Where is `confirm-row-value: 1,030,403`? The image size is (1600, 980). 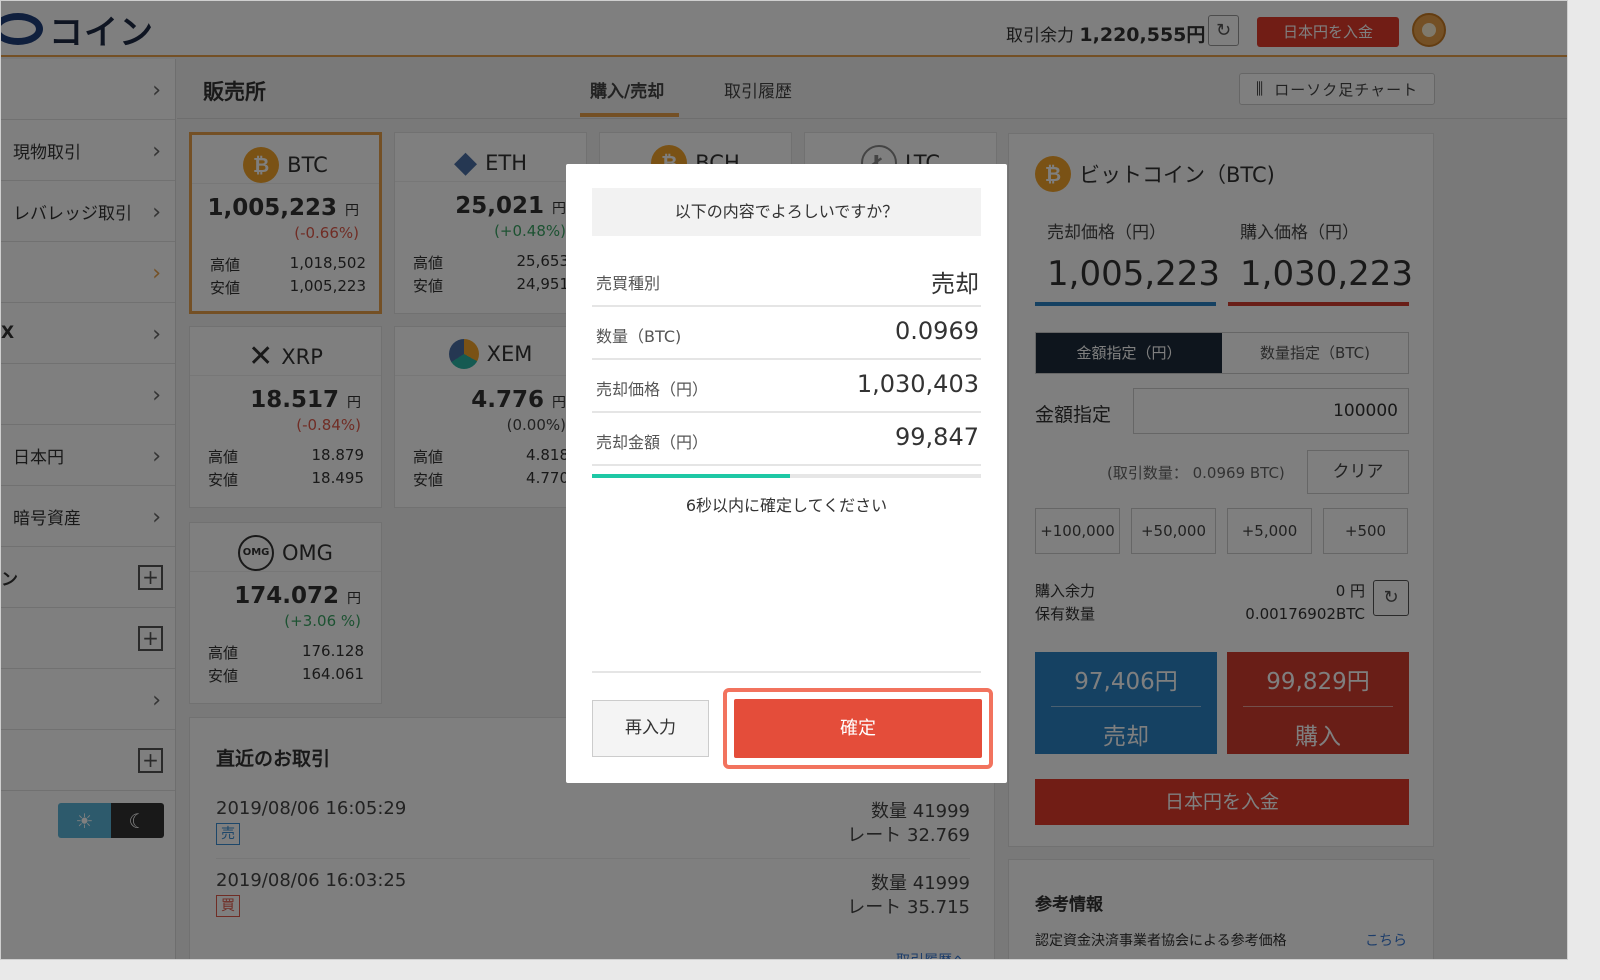
confirm-row-value: 1,030,403 is located at coordinates (917, 384).